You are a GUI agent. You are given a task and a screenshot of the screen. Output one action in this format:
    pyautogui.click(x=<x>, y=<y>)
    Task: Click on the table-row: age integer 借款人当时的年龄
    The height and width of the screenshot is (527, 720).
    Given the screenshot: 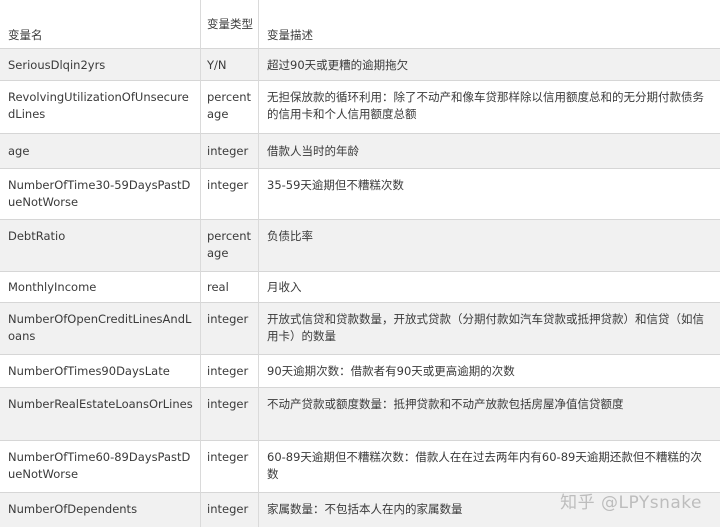 What is the action you would take?
    pyautogui.click(x=360, y=151)
    